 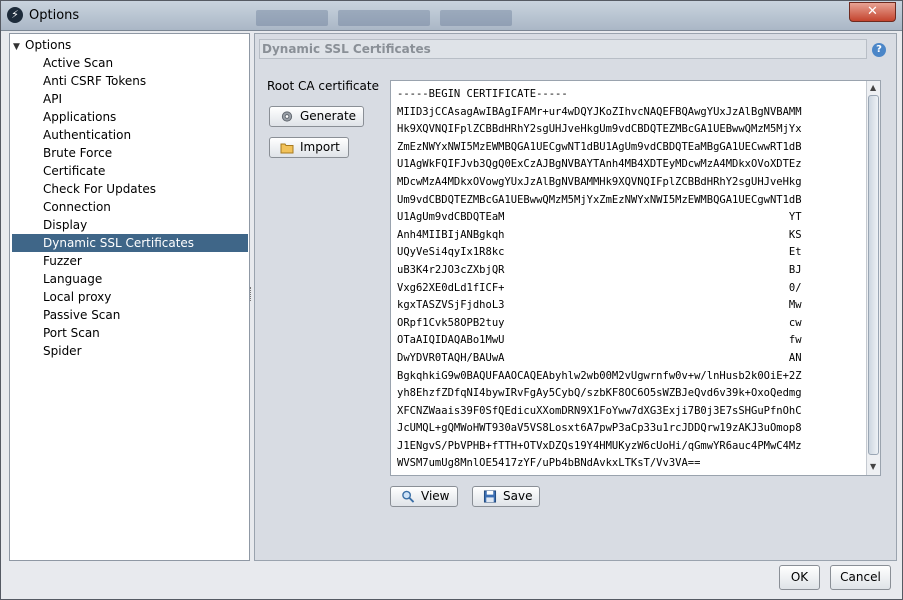 I want to click on certificate-line: uB3K4r2JO3cZXbjQR BJ, so click(x=599, y=269).